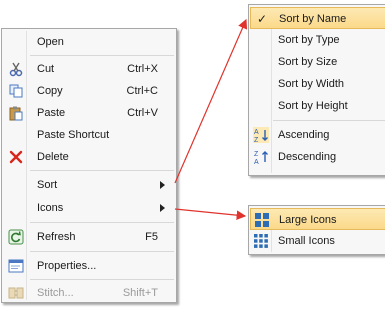  I want to click on sort-descending-icon: ZA, so click(261, 157).